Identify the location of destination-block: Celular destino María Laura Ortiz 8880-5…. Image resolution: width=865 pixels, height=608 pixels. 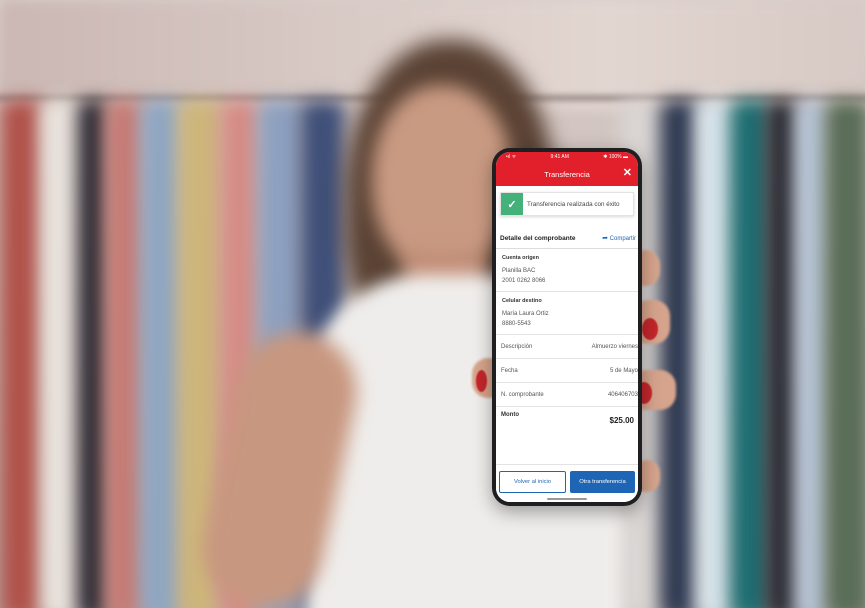
(567, 313).